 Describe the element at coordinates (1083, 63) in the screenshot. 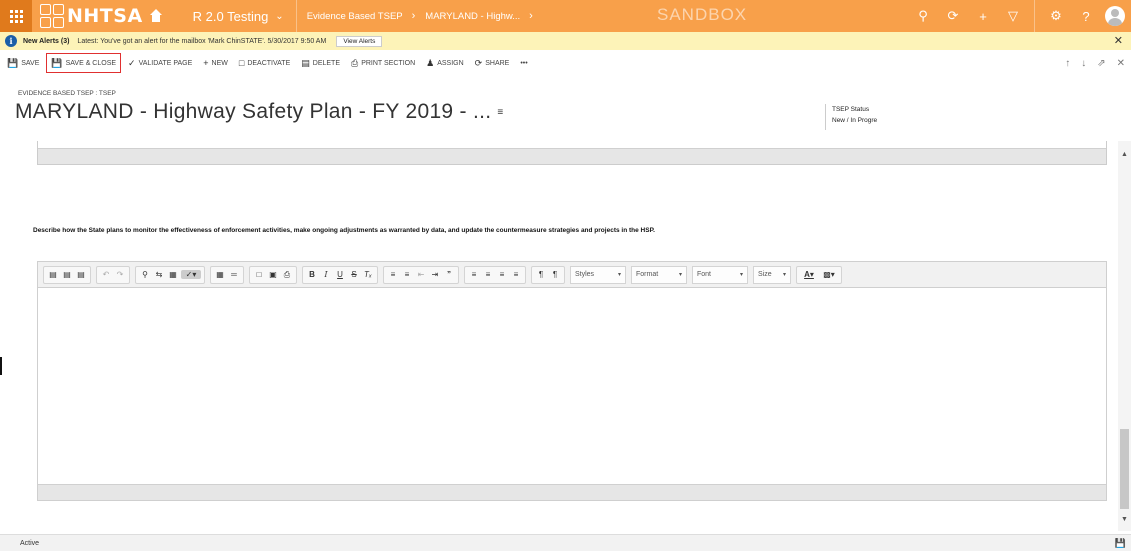

I see `arrow-down-icon: ↓` at that location.